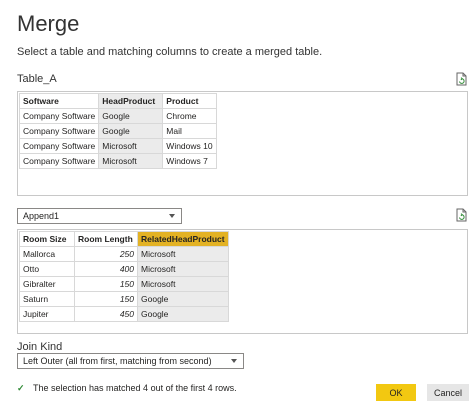 This screenshot has height=411, width=474. What do you see at coordinates (47, 314) in the screenshot?
I see `table-cell: Jupiter` at bounding box center [47, 314].